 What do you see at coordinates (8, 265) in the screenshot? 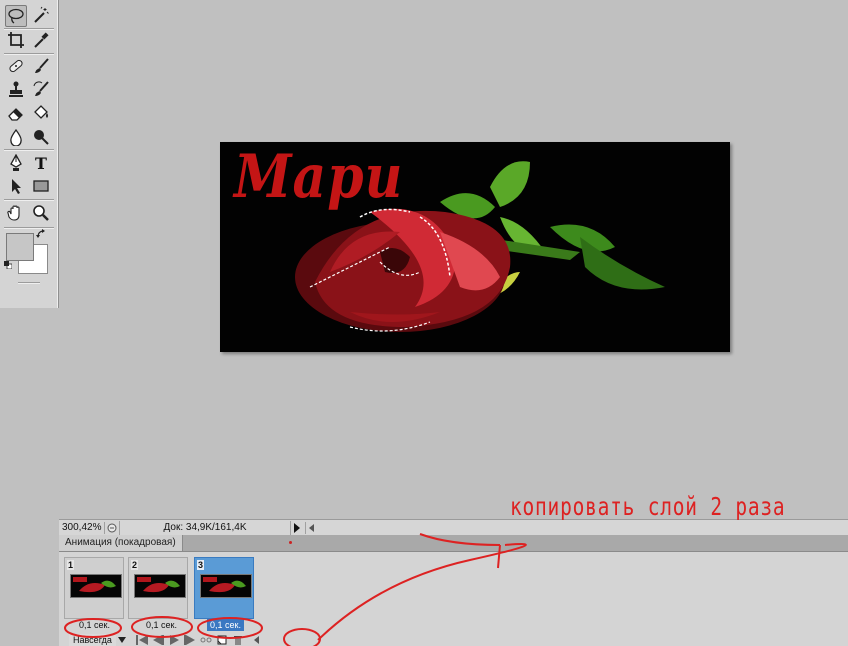
I see `default-colors-icon` at bounding box center [8, 265].